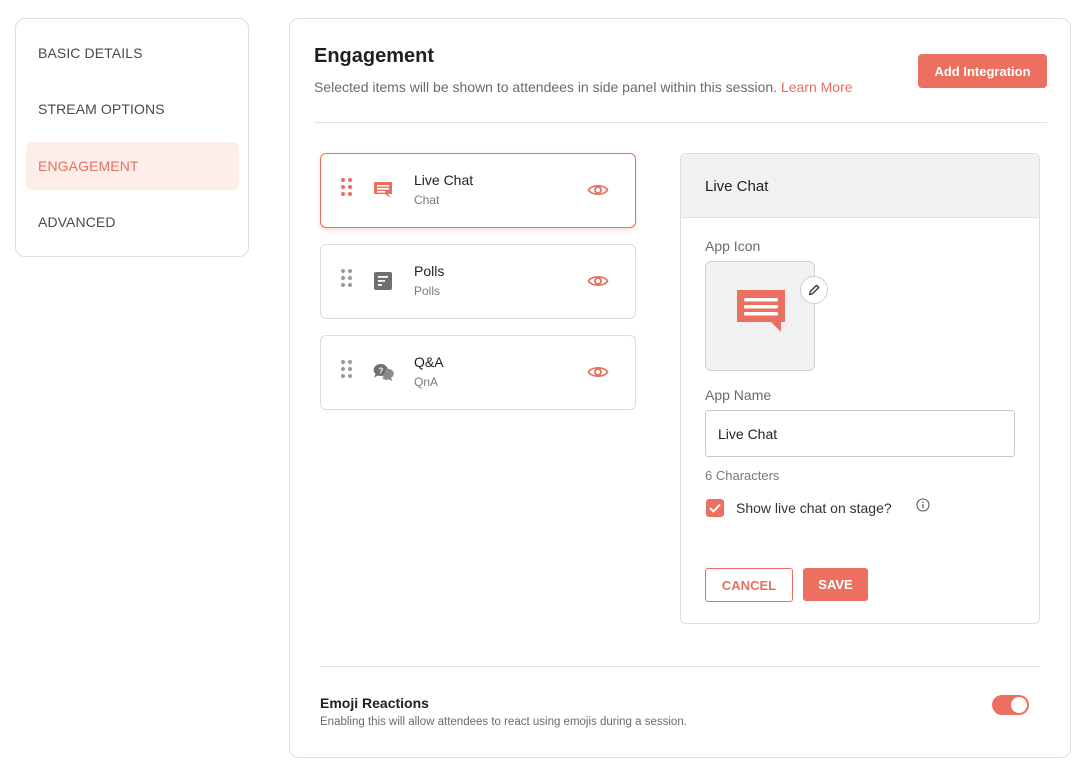  What do you see at coordinates (817, 87) in the screenshot?
I see `learn-more-link: Learn More` at bounding box center [817, 87].